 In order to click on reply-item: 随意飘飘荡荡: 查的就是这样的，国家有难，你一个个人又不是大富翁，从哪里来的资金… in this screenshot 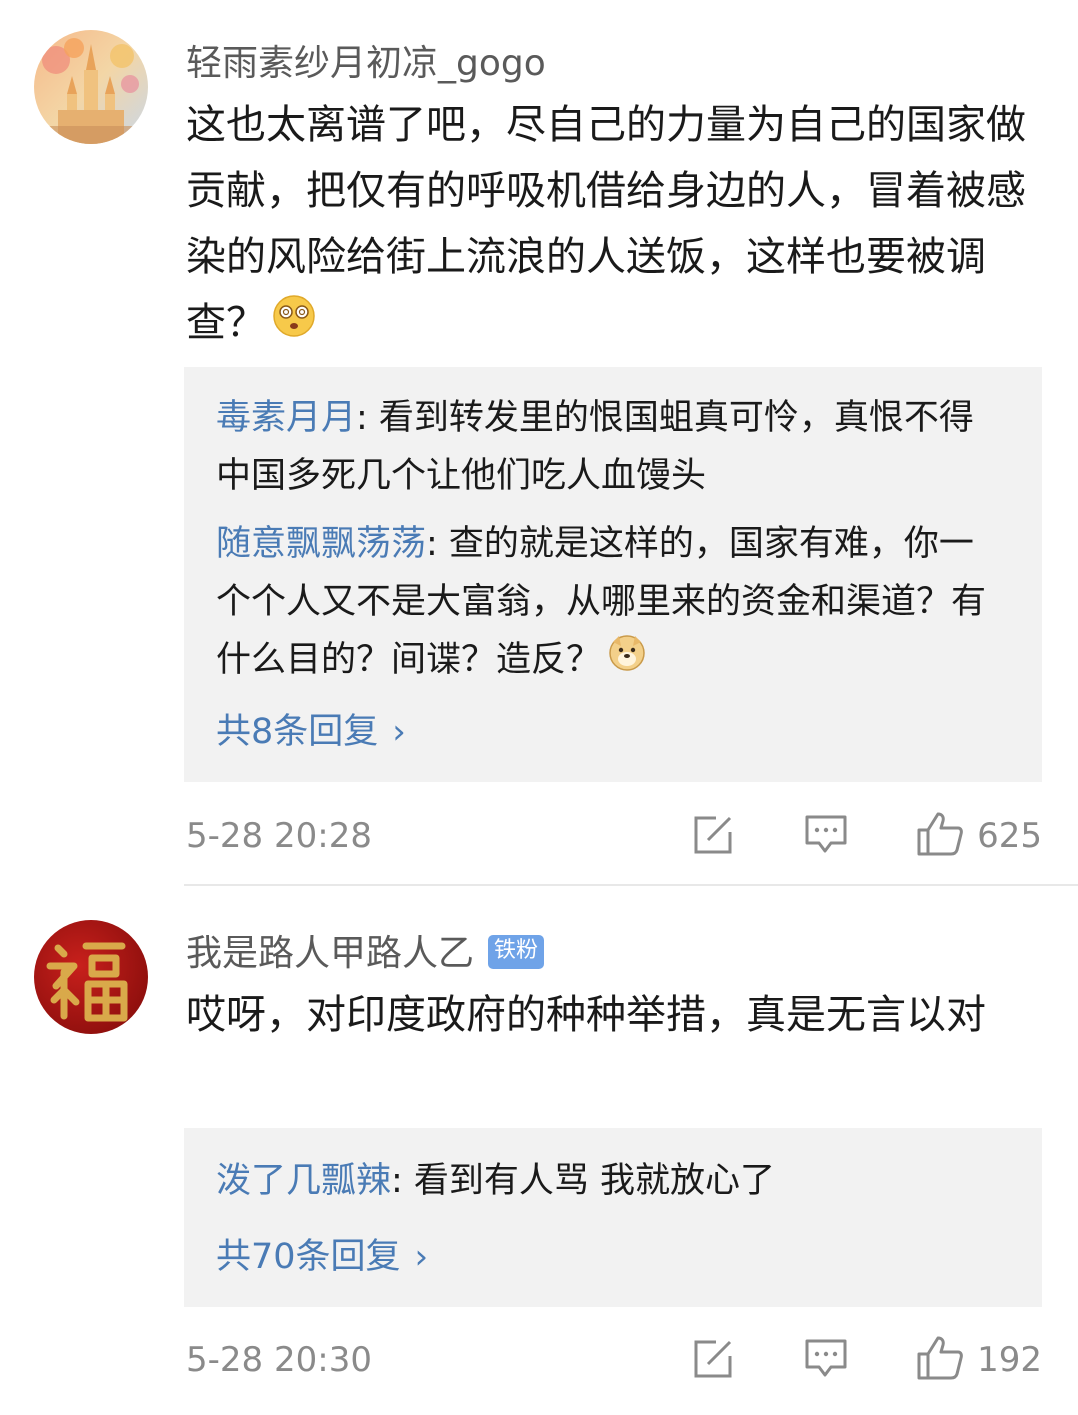, I will do `click(611, 602)`.